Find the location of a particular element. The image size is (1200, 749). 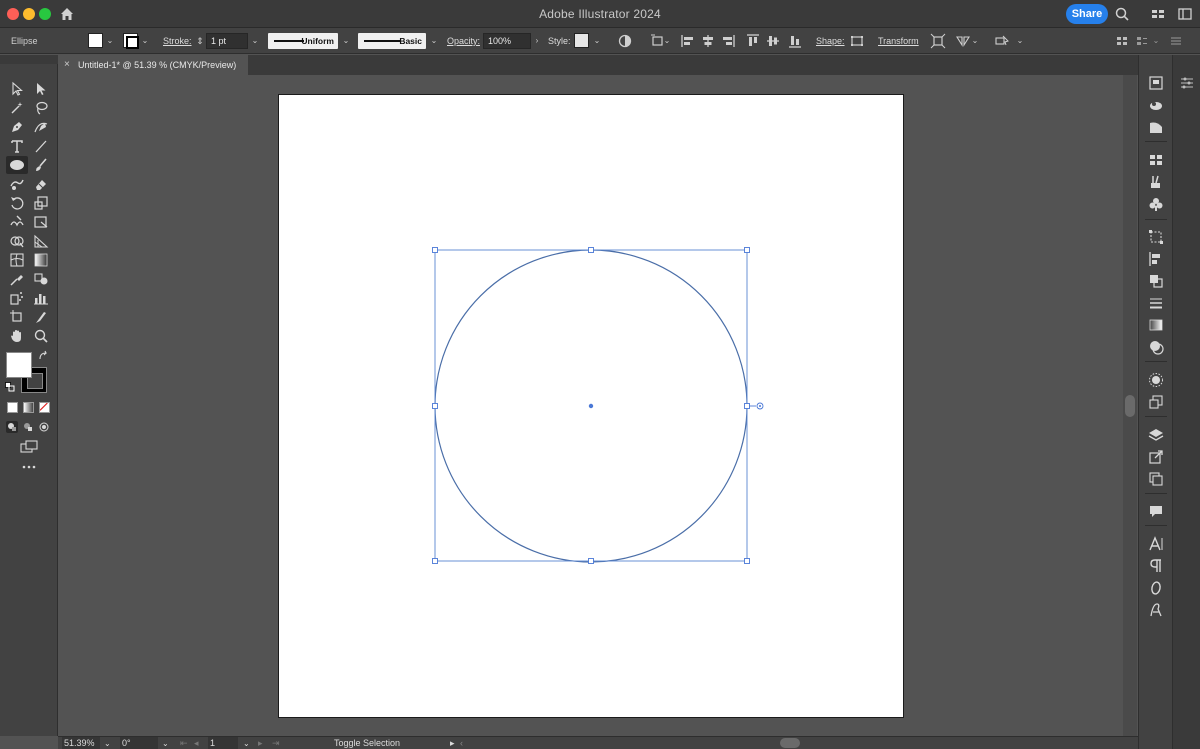

share-button: Share is located at coordinates (1087, 14).